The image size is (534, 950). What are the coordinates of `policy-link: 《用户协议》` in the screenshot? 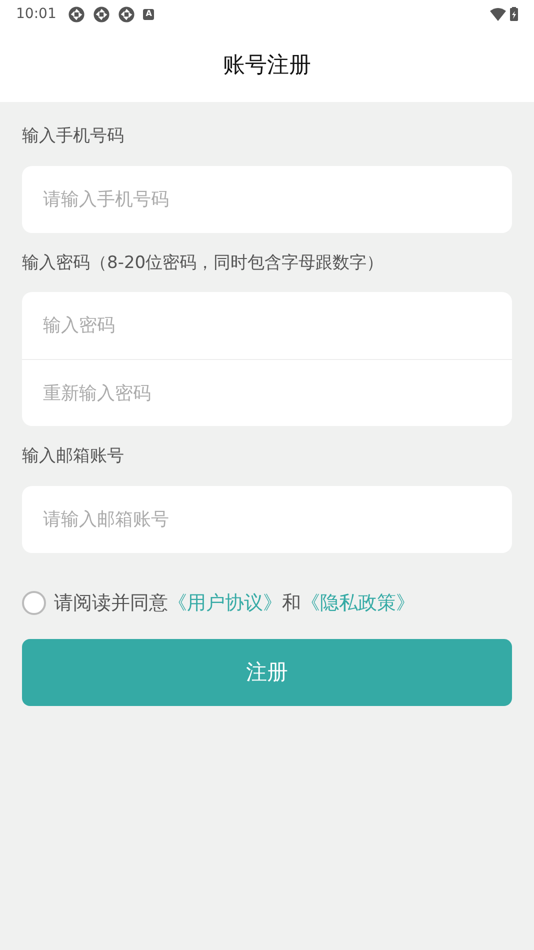 It's located at (225, 603).